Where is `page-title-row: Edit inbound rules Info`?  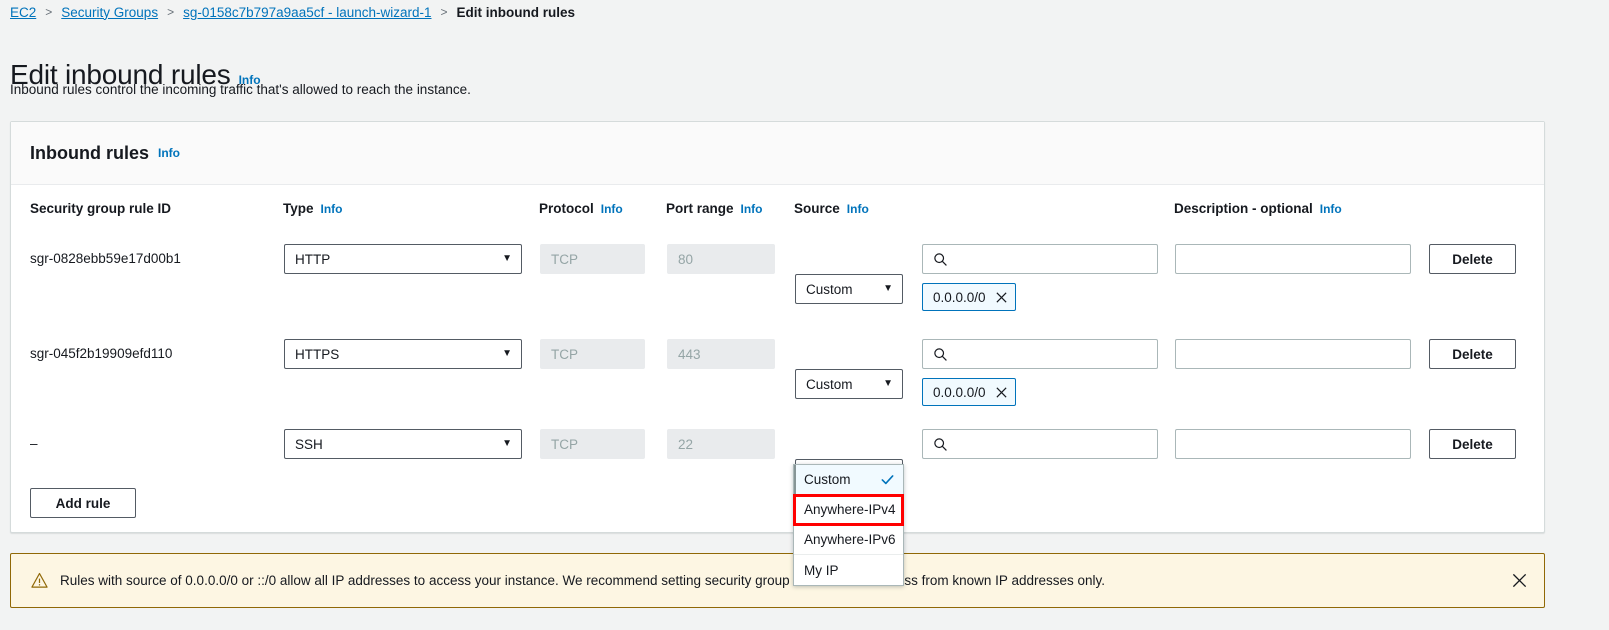 page-title-row: Edit inbound rules Info is located at coordinates (135, 75).